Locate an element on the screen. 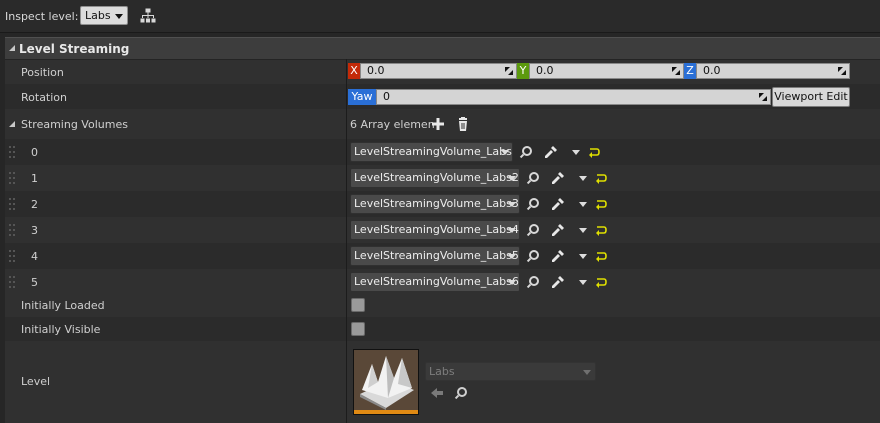  trash-icon is located at coordinates (463, 124).